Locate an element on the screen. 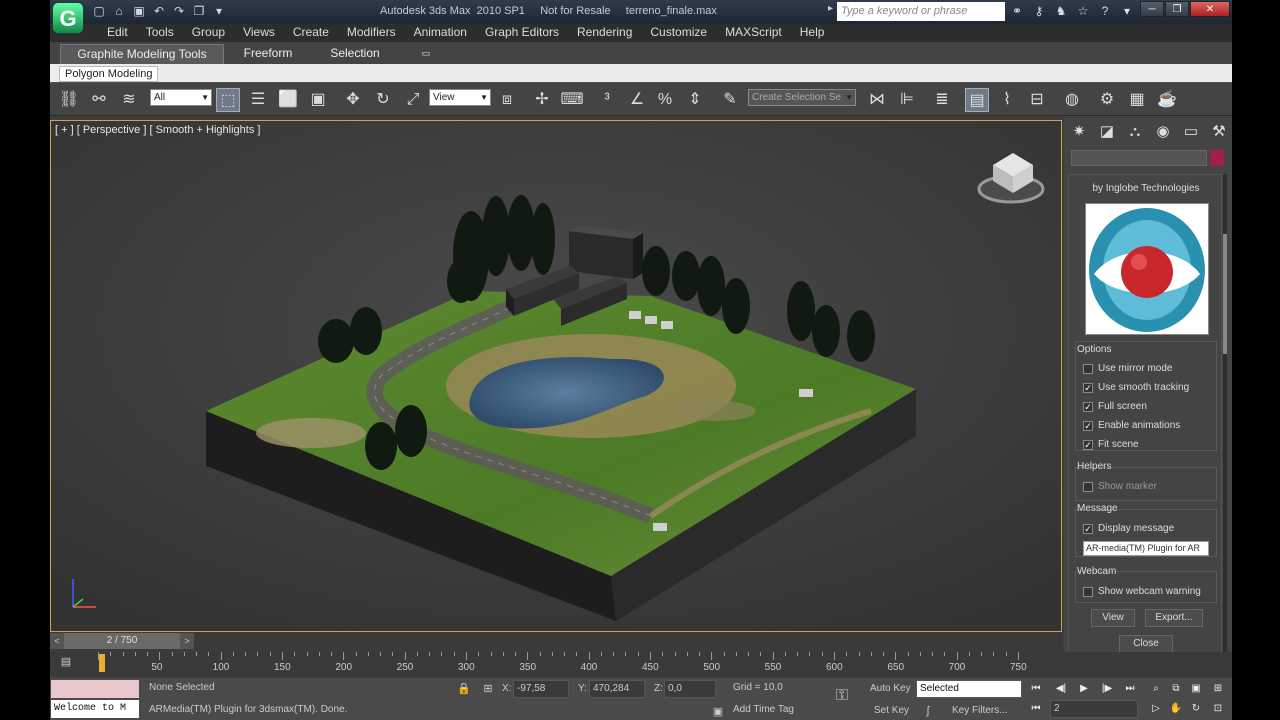 The image size is (1280, 720). show-marker-checkbox: Show marker is located at coordinates (1120, 486).